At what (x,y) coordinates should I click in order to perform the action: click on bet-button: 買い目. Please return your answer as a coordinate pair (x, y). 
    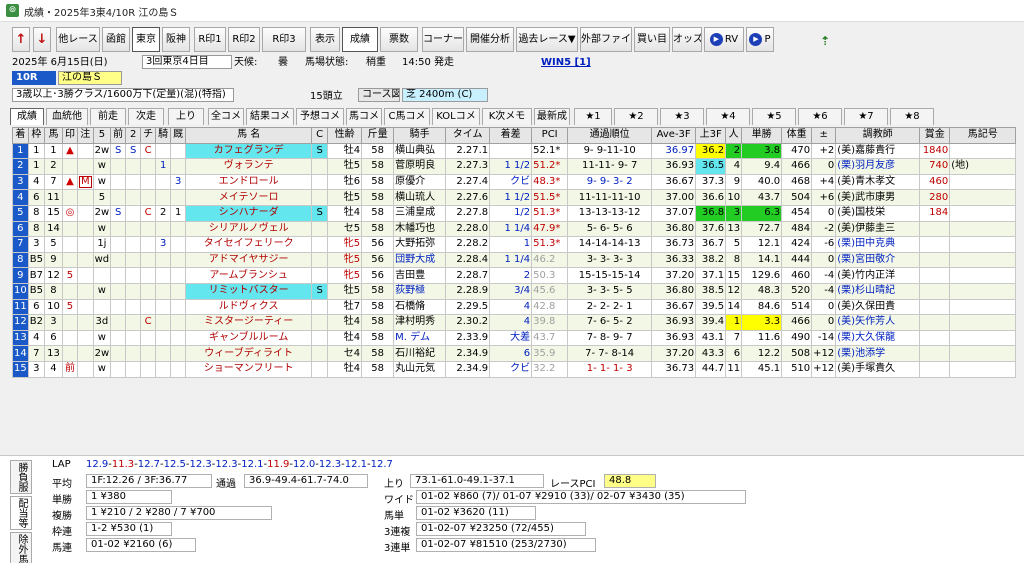
    Looking at the image, I should click on (652, 39).